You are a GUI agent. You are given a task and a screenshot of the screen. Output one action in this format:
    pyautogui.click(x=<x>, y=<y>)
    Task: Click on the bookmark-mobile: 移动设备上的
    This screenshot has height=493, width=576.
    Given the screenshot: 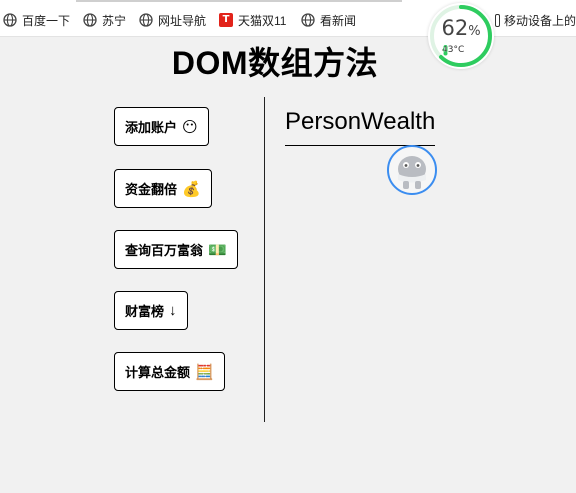 What is the action you would take?
    pyautogui.click(x=535, y=20)
    